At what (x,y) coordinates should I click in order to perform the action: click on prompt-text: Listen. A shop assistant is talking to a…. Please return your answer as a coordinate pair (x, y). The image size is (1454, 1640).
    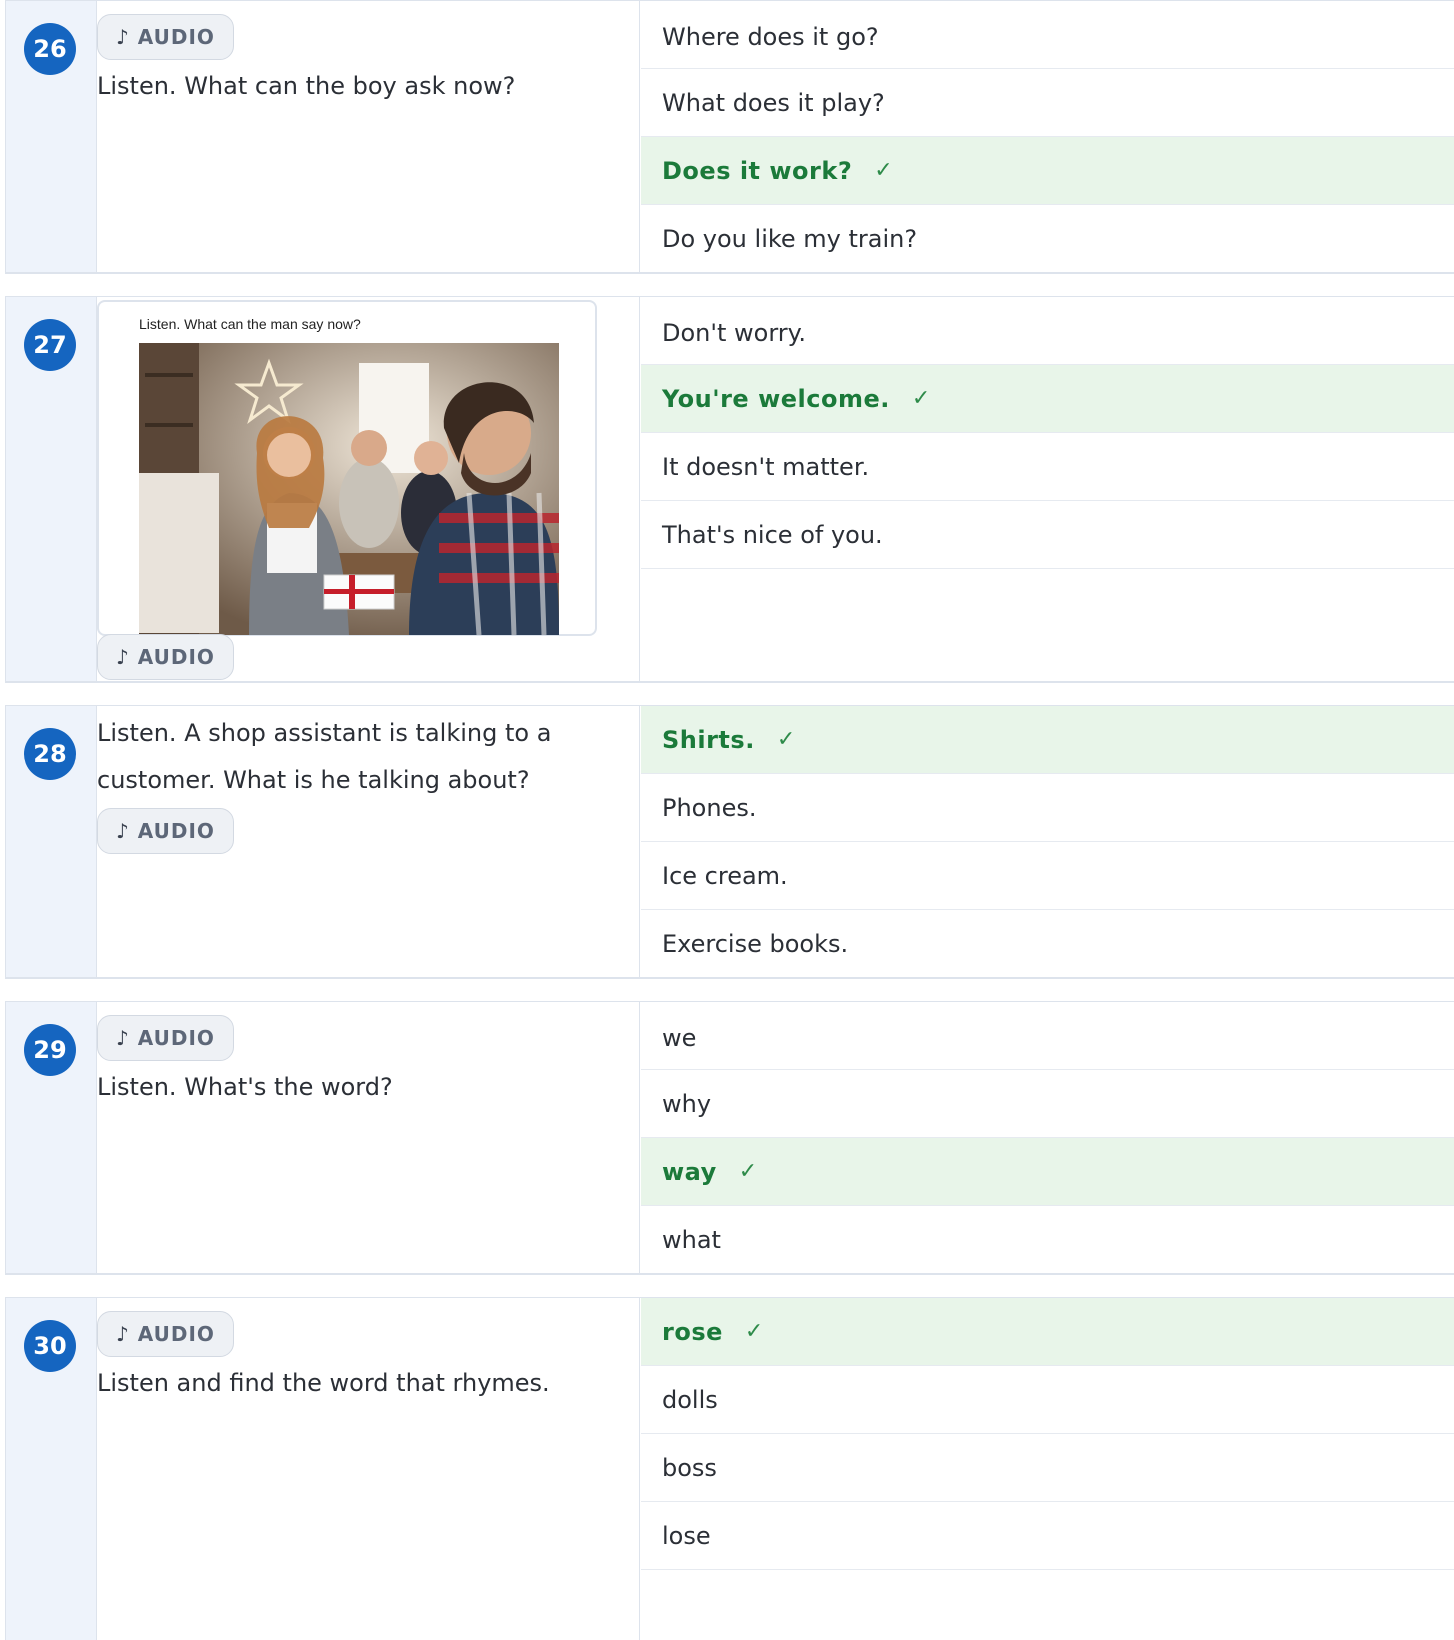
    Looking at the image, I should click on (324, 756).